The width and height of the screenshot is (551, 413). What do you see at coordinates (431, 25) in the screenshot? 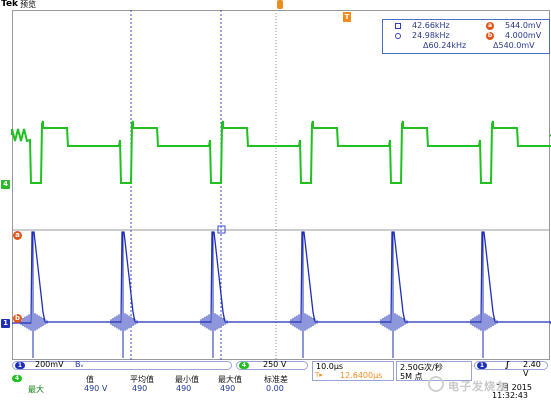
I see `cursor-a-freq: 42.66kHz` at bounding box center [431, 25].